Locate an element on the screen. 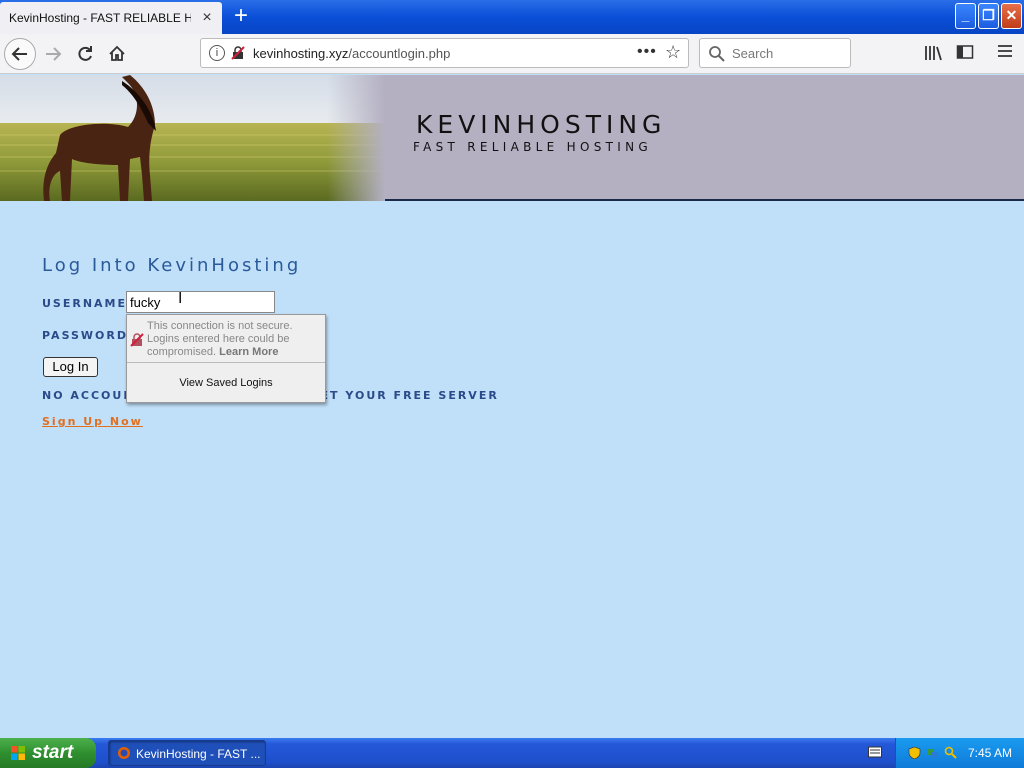 The image size is (1024, 768). browser-tab: KevinHosting - FAST RELIABLE HOSTING × is located at coordinates (111, 18).